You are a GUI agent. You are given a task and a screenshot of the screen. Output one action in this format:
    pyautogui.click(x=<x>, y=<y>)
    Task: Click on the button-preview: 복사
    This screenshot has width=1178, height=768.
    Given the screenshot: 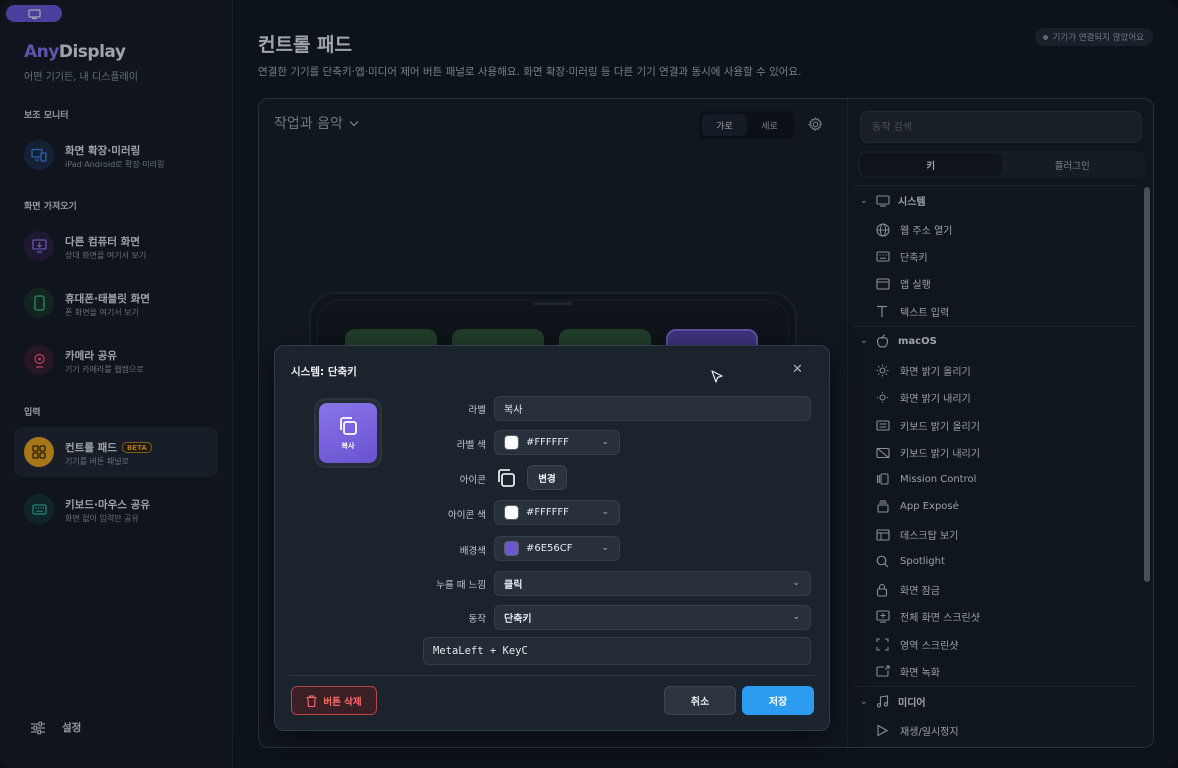 What is the action you would take?
    pyautogui.click(x=348, y=433)
    